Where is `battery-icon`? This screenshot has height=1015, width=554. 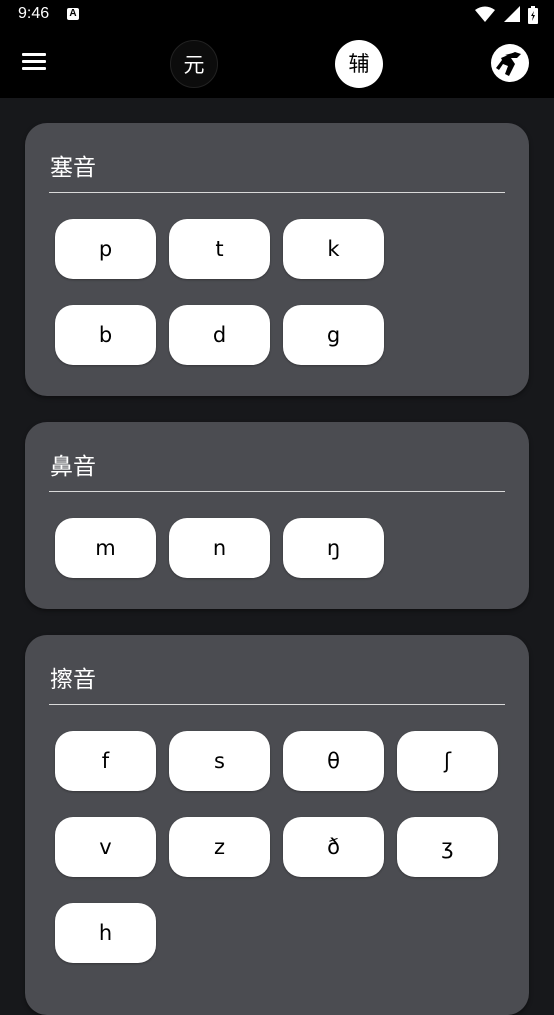
battery-icon is located at coordinates (533, 15).